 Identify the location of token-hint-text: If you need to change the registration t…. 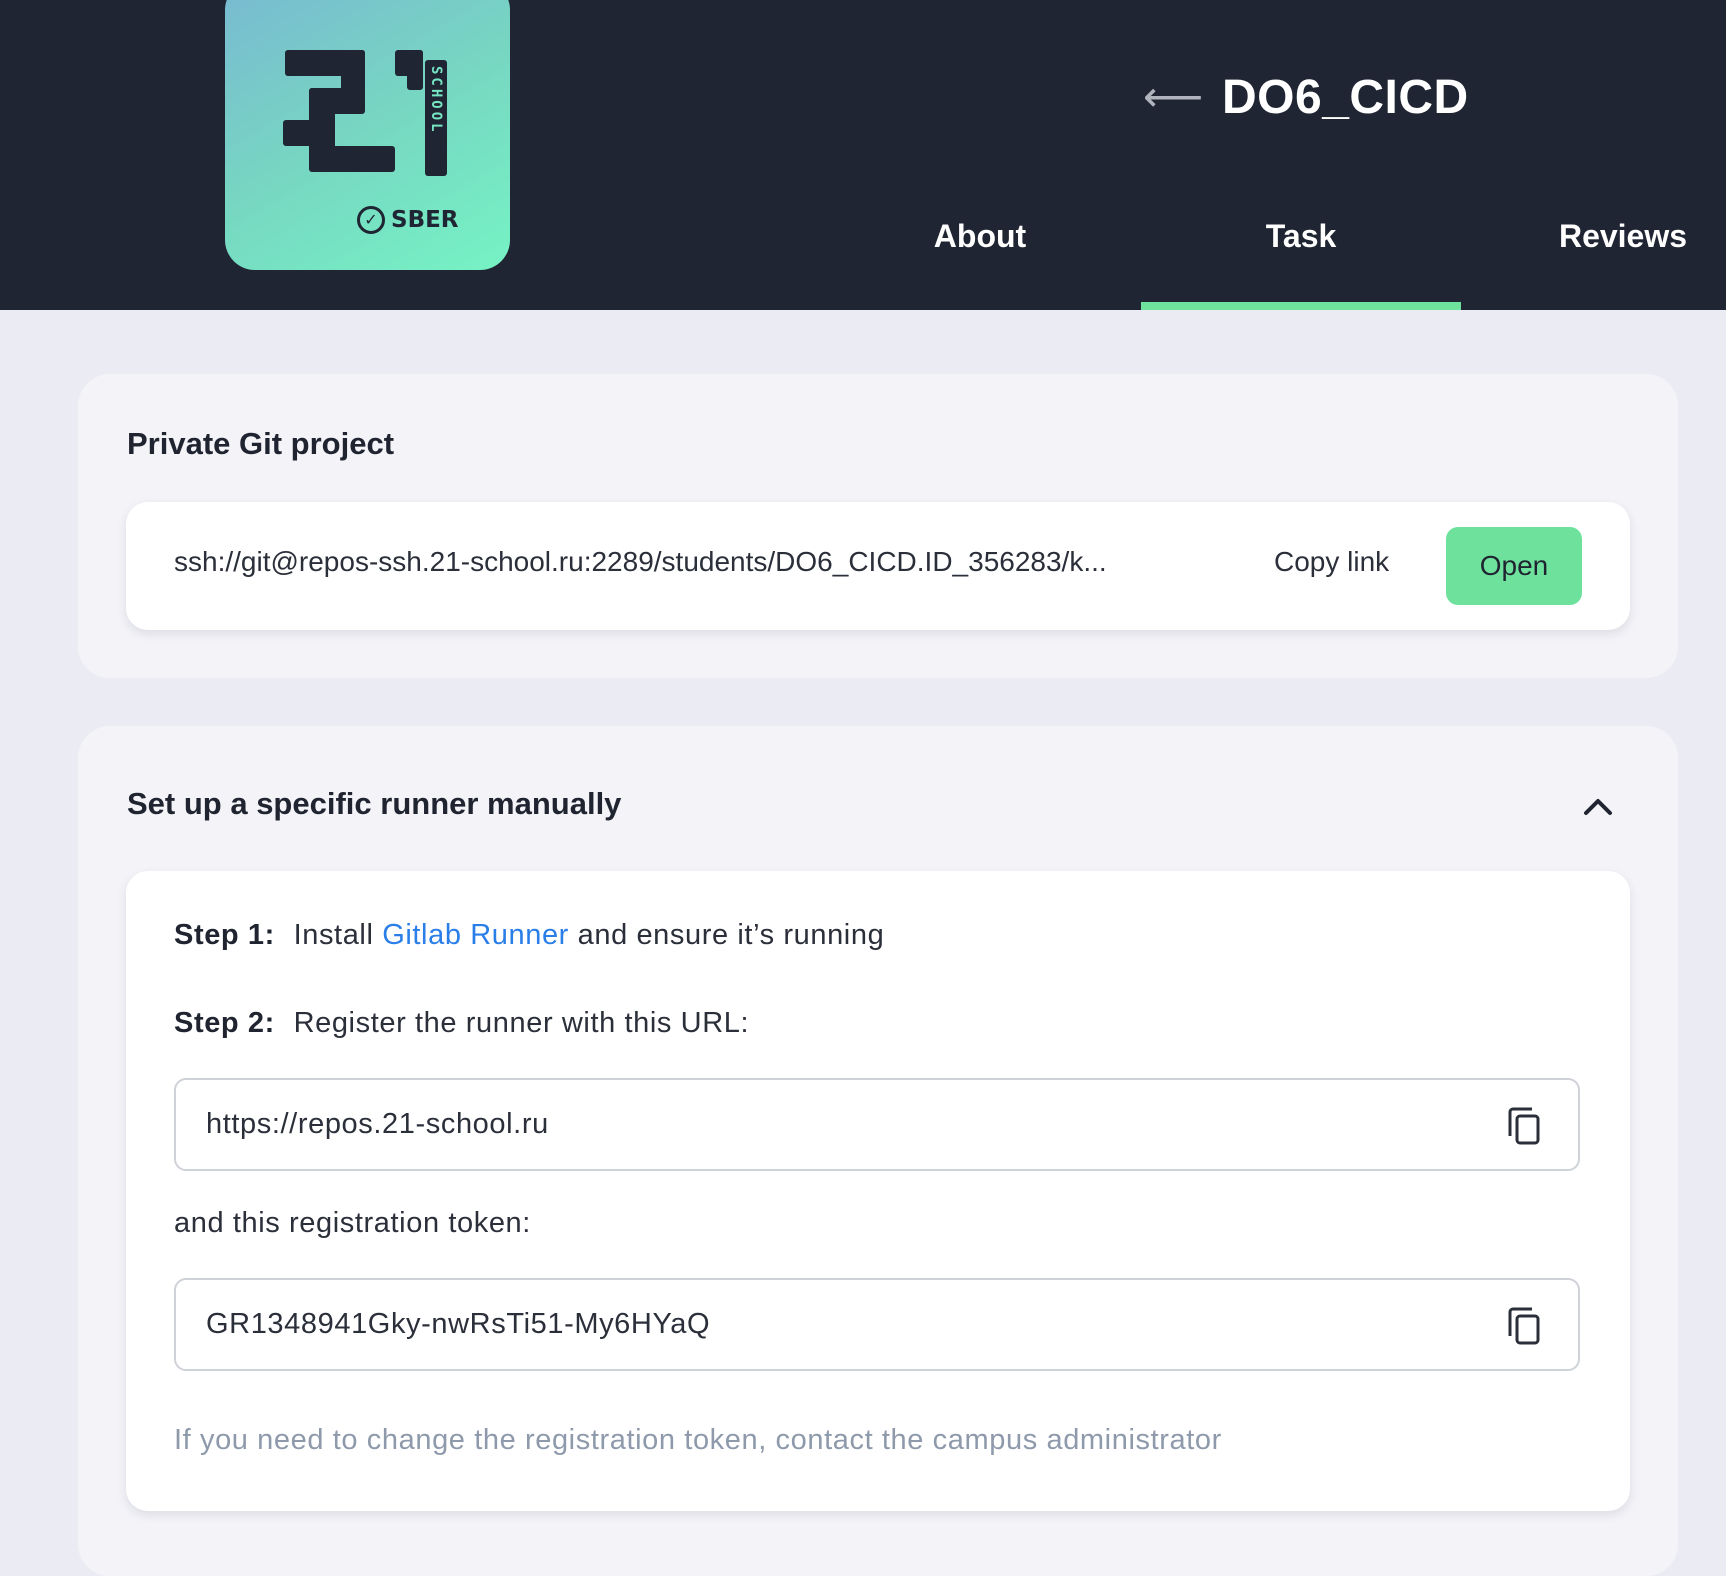
(698, 1440).